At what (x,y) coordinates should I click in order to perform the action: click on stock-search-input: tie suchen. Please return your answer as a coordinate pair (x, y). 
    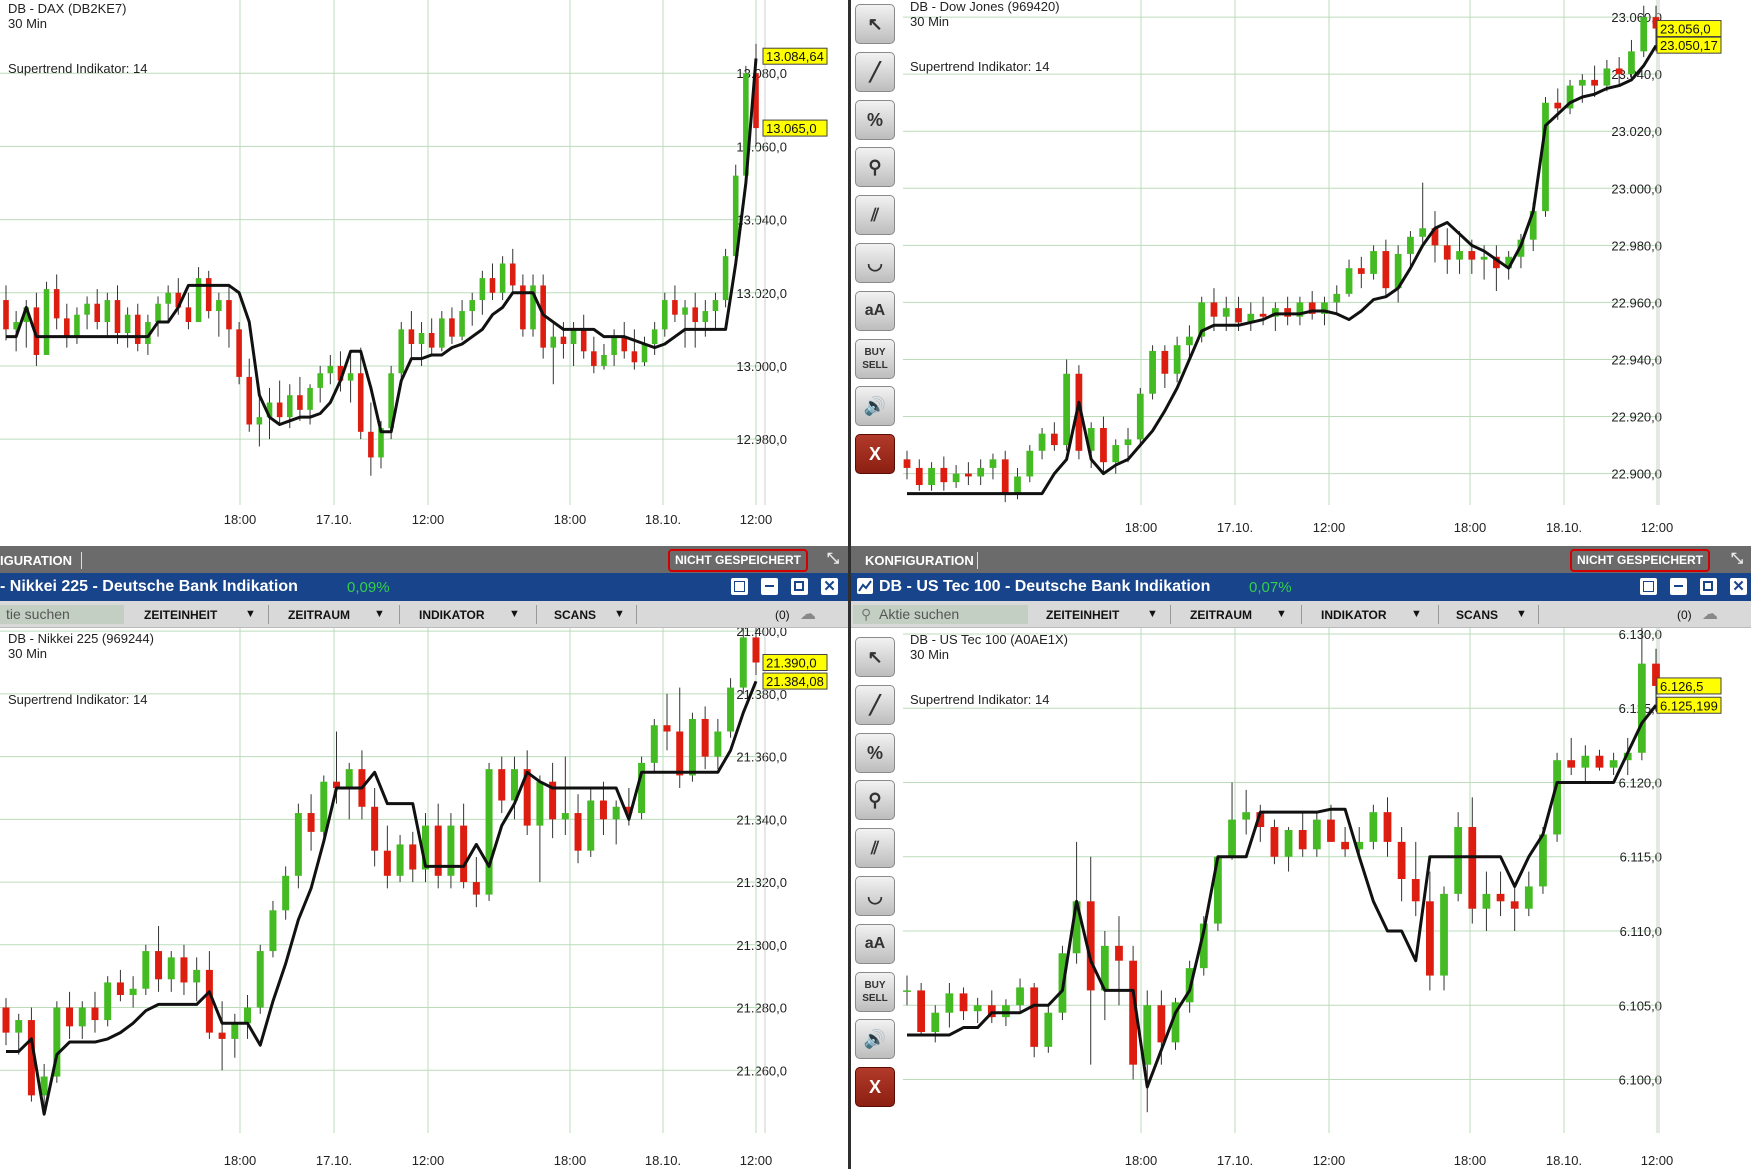
    Looking at the image, I should click on (62, 614).